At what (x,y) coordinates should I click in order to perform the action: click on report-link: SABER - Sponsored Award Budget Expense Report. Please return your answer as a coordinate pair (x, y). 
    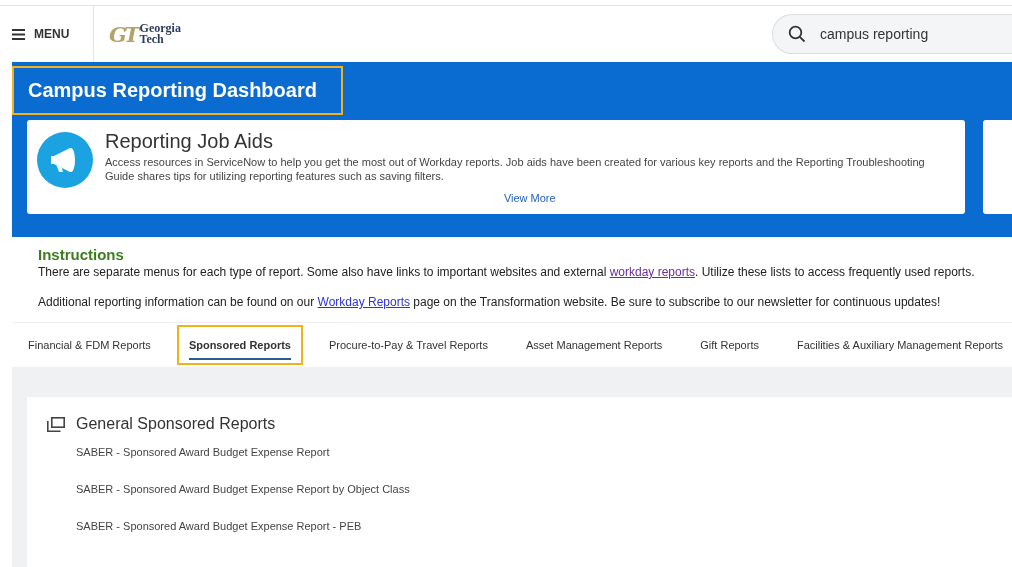
    Looking at the image, I should click on (188, 452).